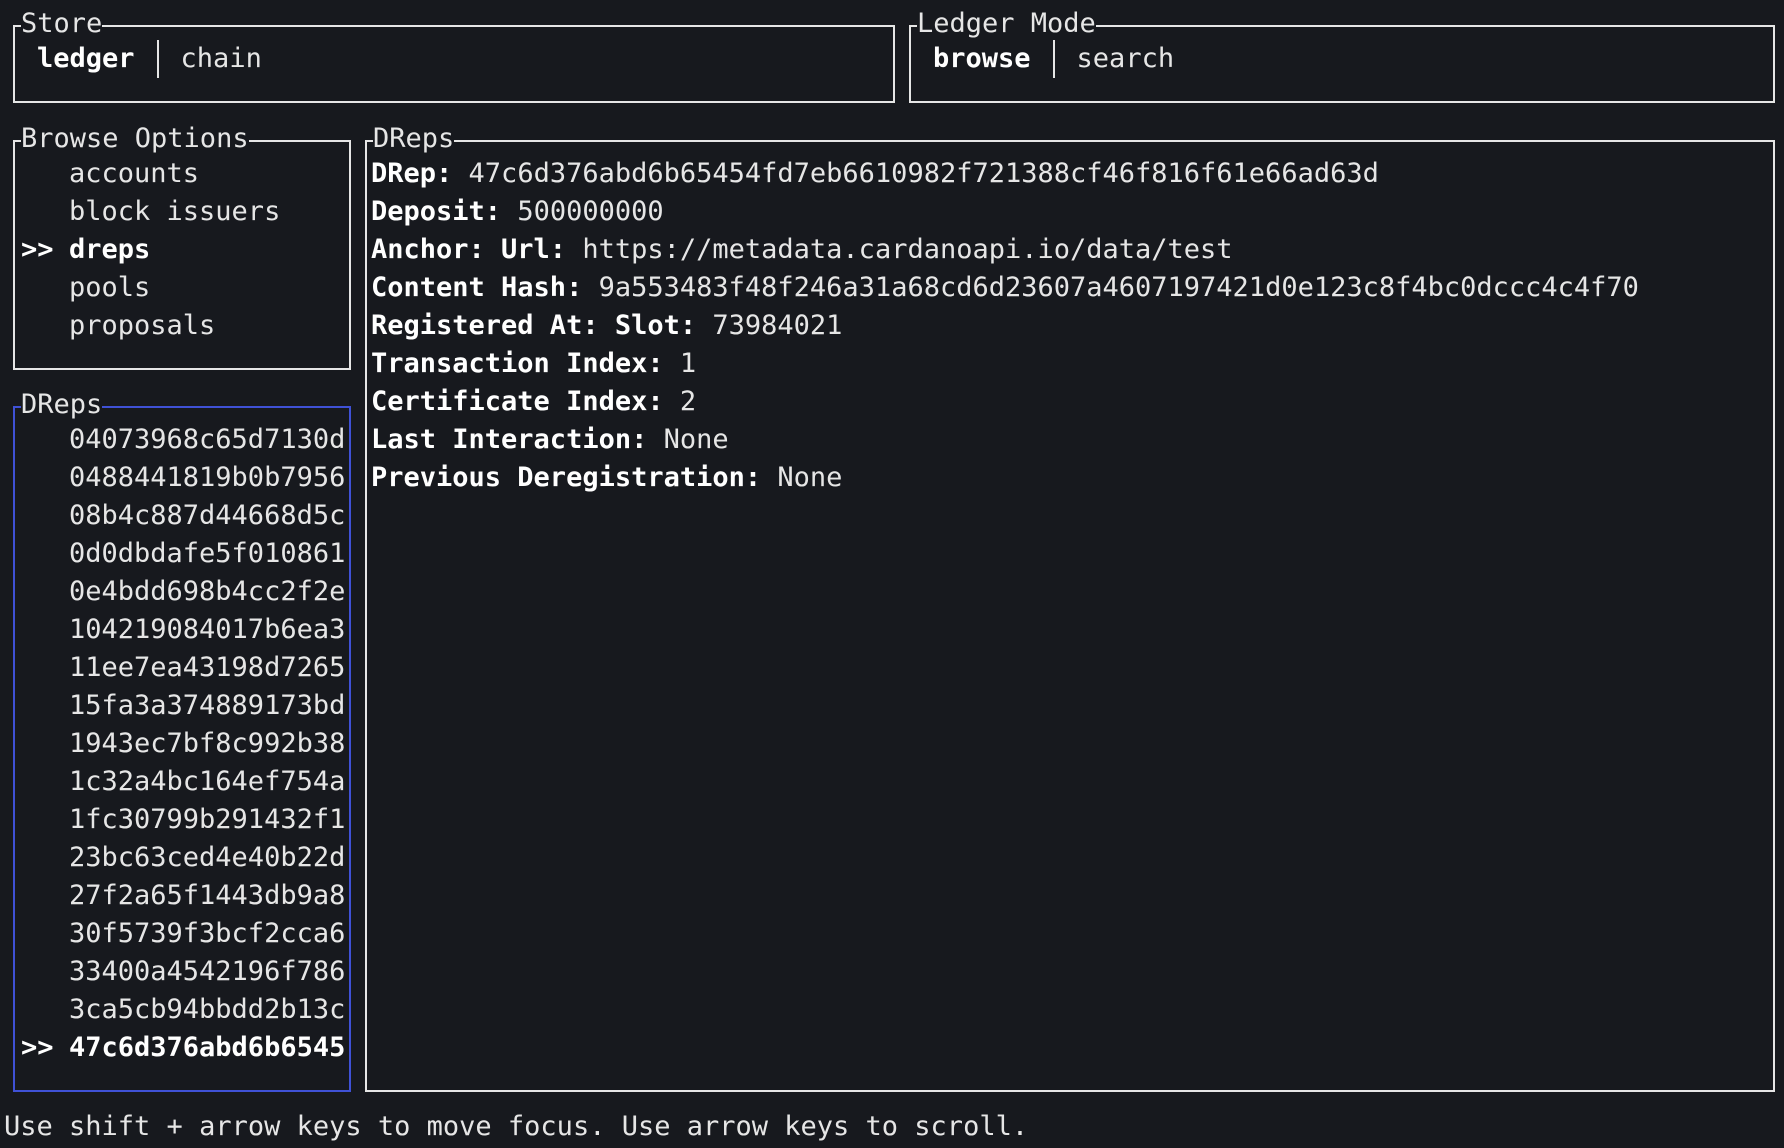  Describe the element at coordinates (777, 325) in the screenshot. I see `detail-value: 73984021` at that location.